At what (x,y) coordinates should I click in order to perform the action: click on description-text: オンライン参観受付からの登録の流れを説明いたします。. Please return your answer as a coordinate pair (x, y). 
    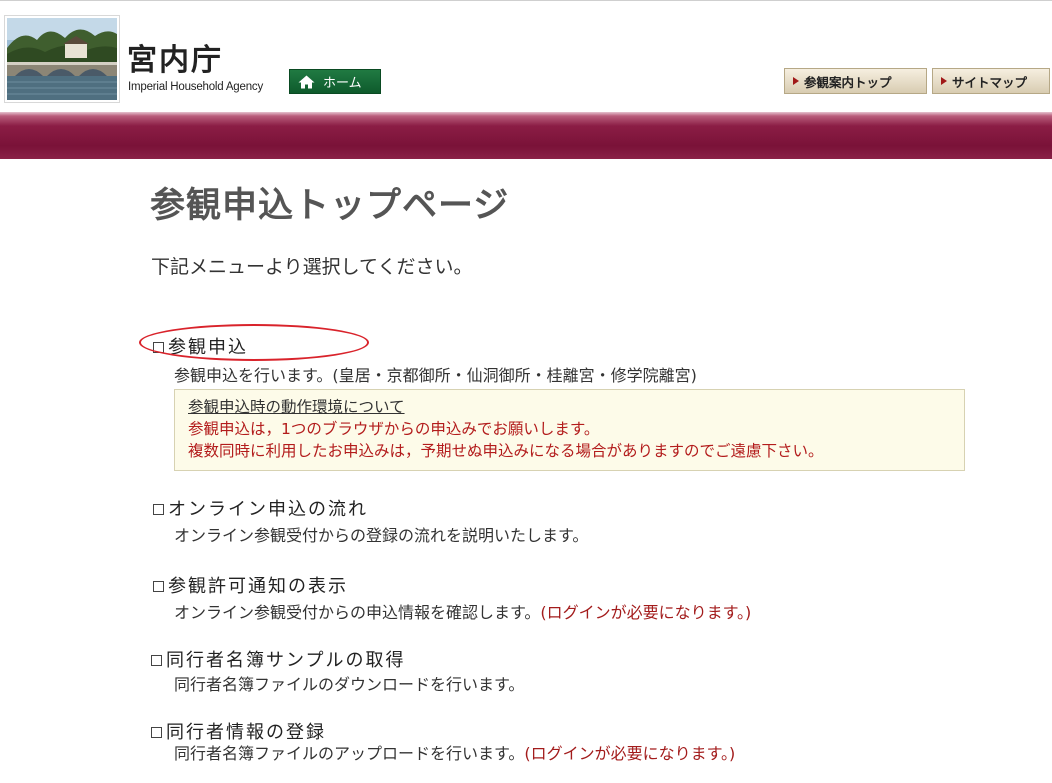
    Looking at the image, I should click on (381, 535).